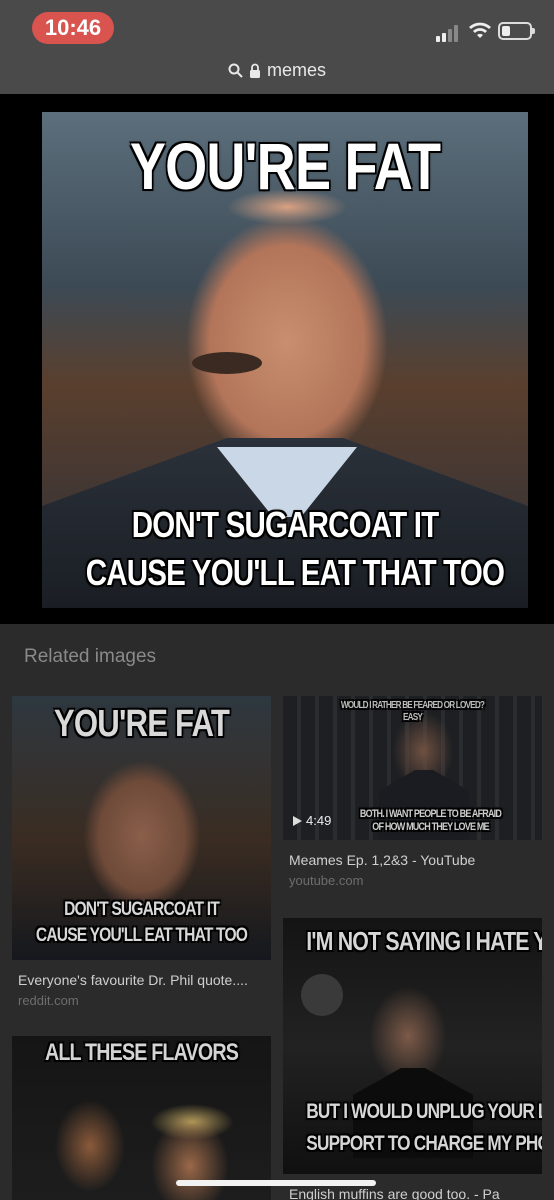  What do you see at coordinates (480, 30) in the screenshot?
I see `wifi-icon` at bounding box center [480, 30].